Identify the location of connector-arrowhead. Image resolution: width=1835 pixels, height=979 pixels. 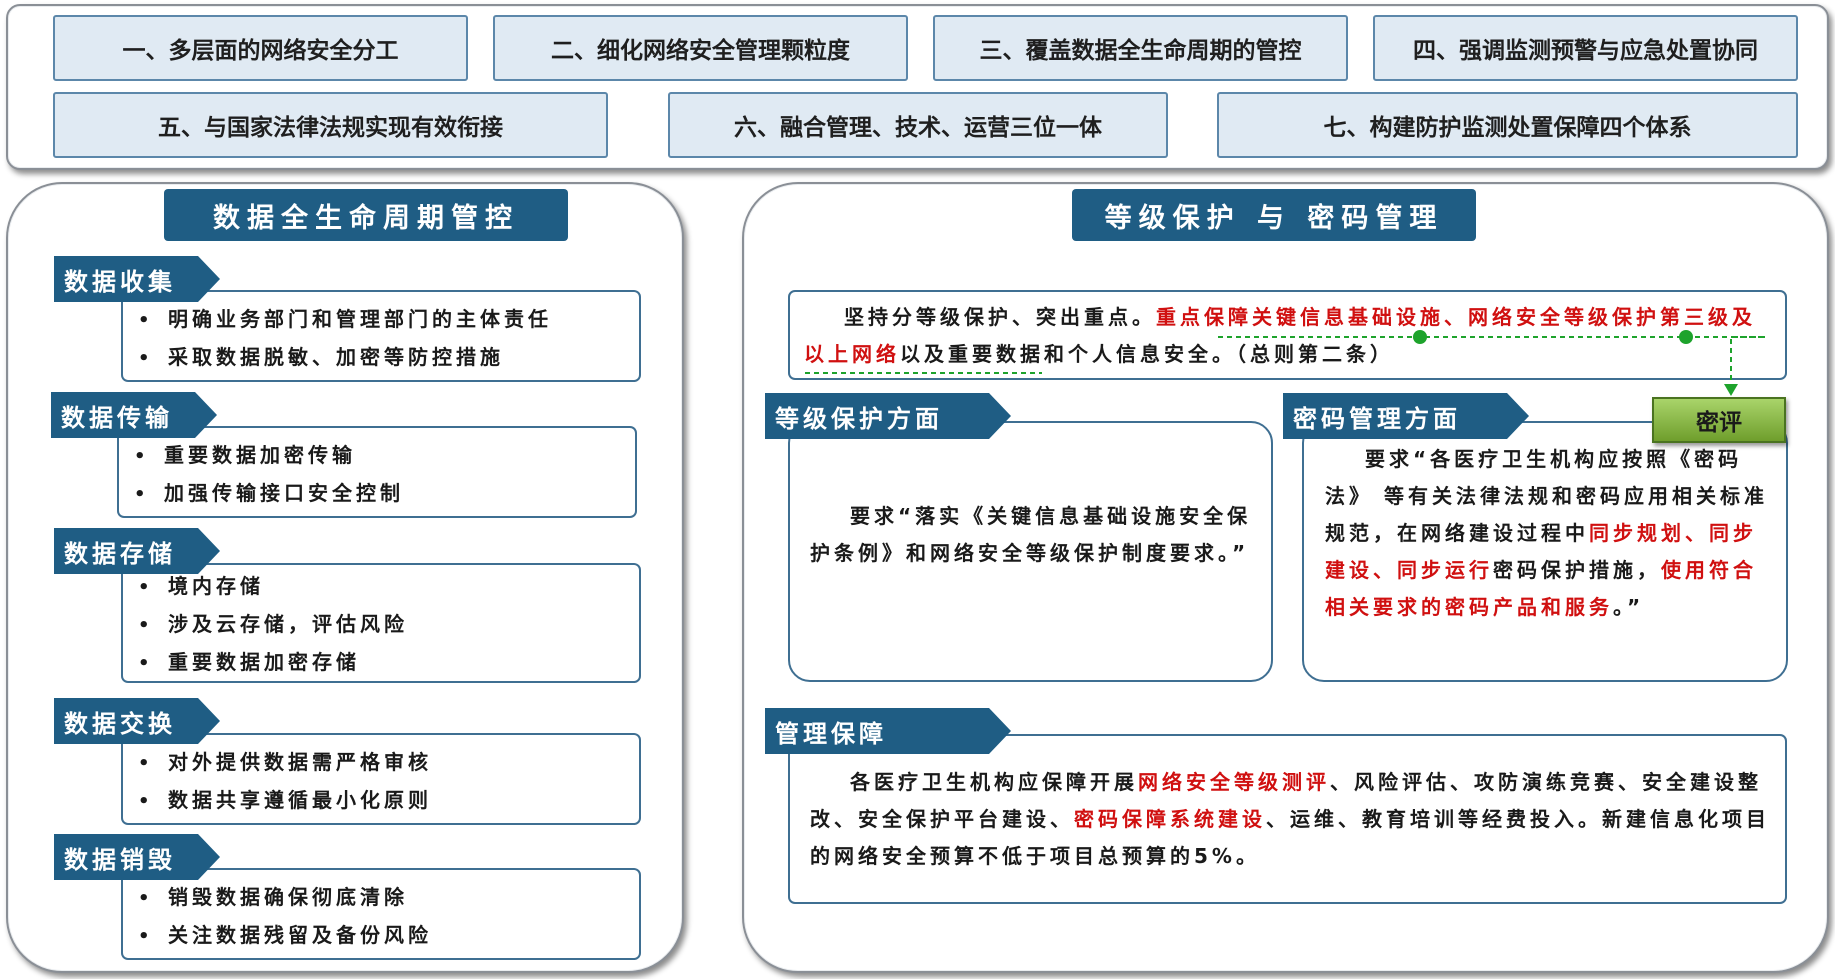
(1731, 390).